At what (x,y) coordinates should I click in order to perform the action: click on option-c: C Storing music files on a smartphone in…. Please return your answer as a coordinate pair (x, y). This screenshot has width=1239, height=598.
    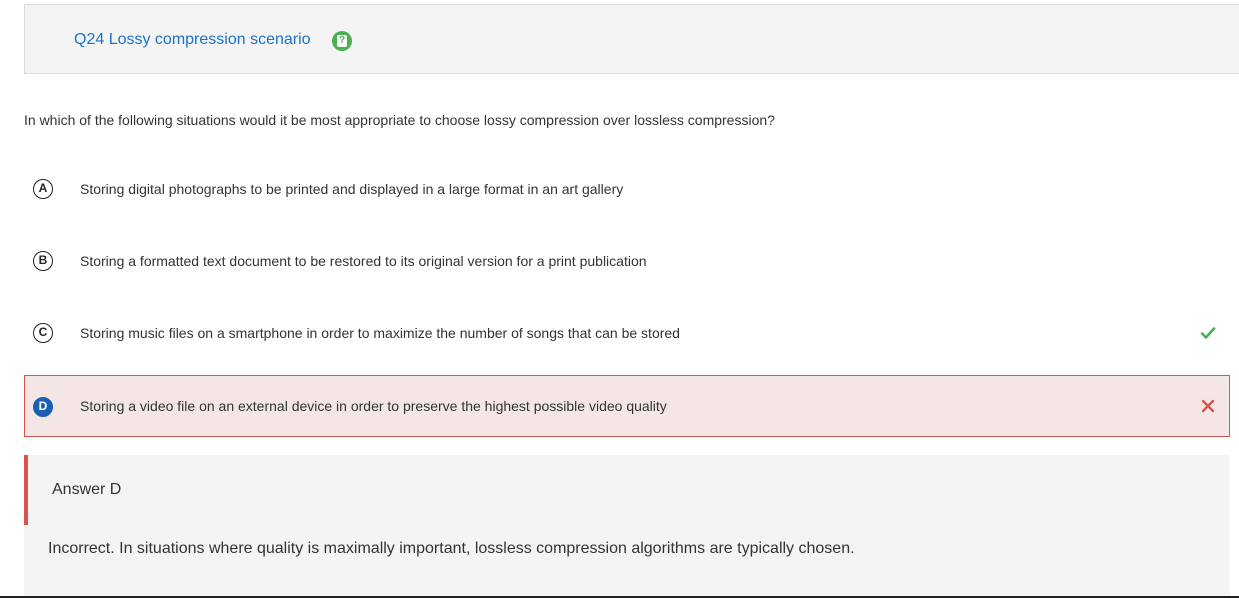
    Looking at the image, I should click on (627, 334).